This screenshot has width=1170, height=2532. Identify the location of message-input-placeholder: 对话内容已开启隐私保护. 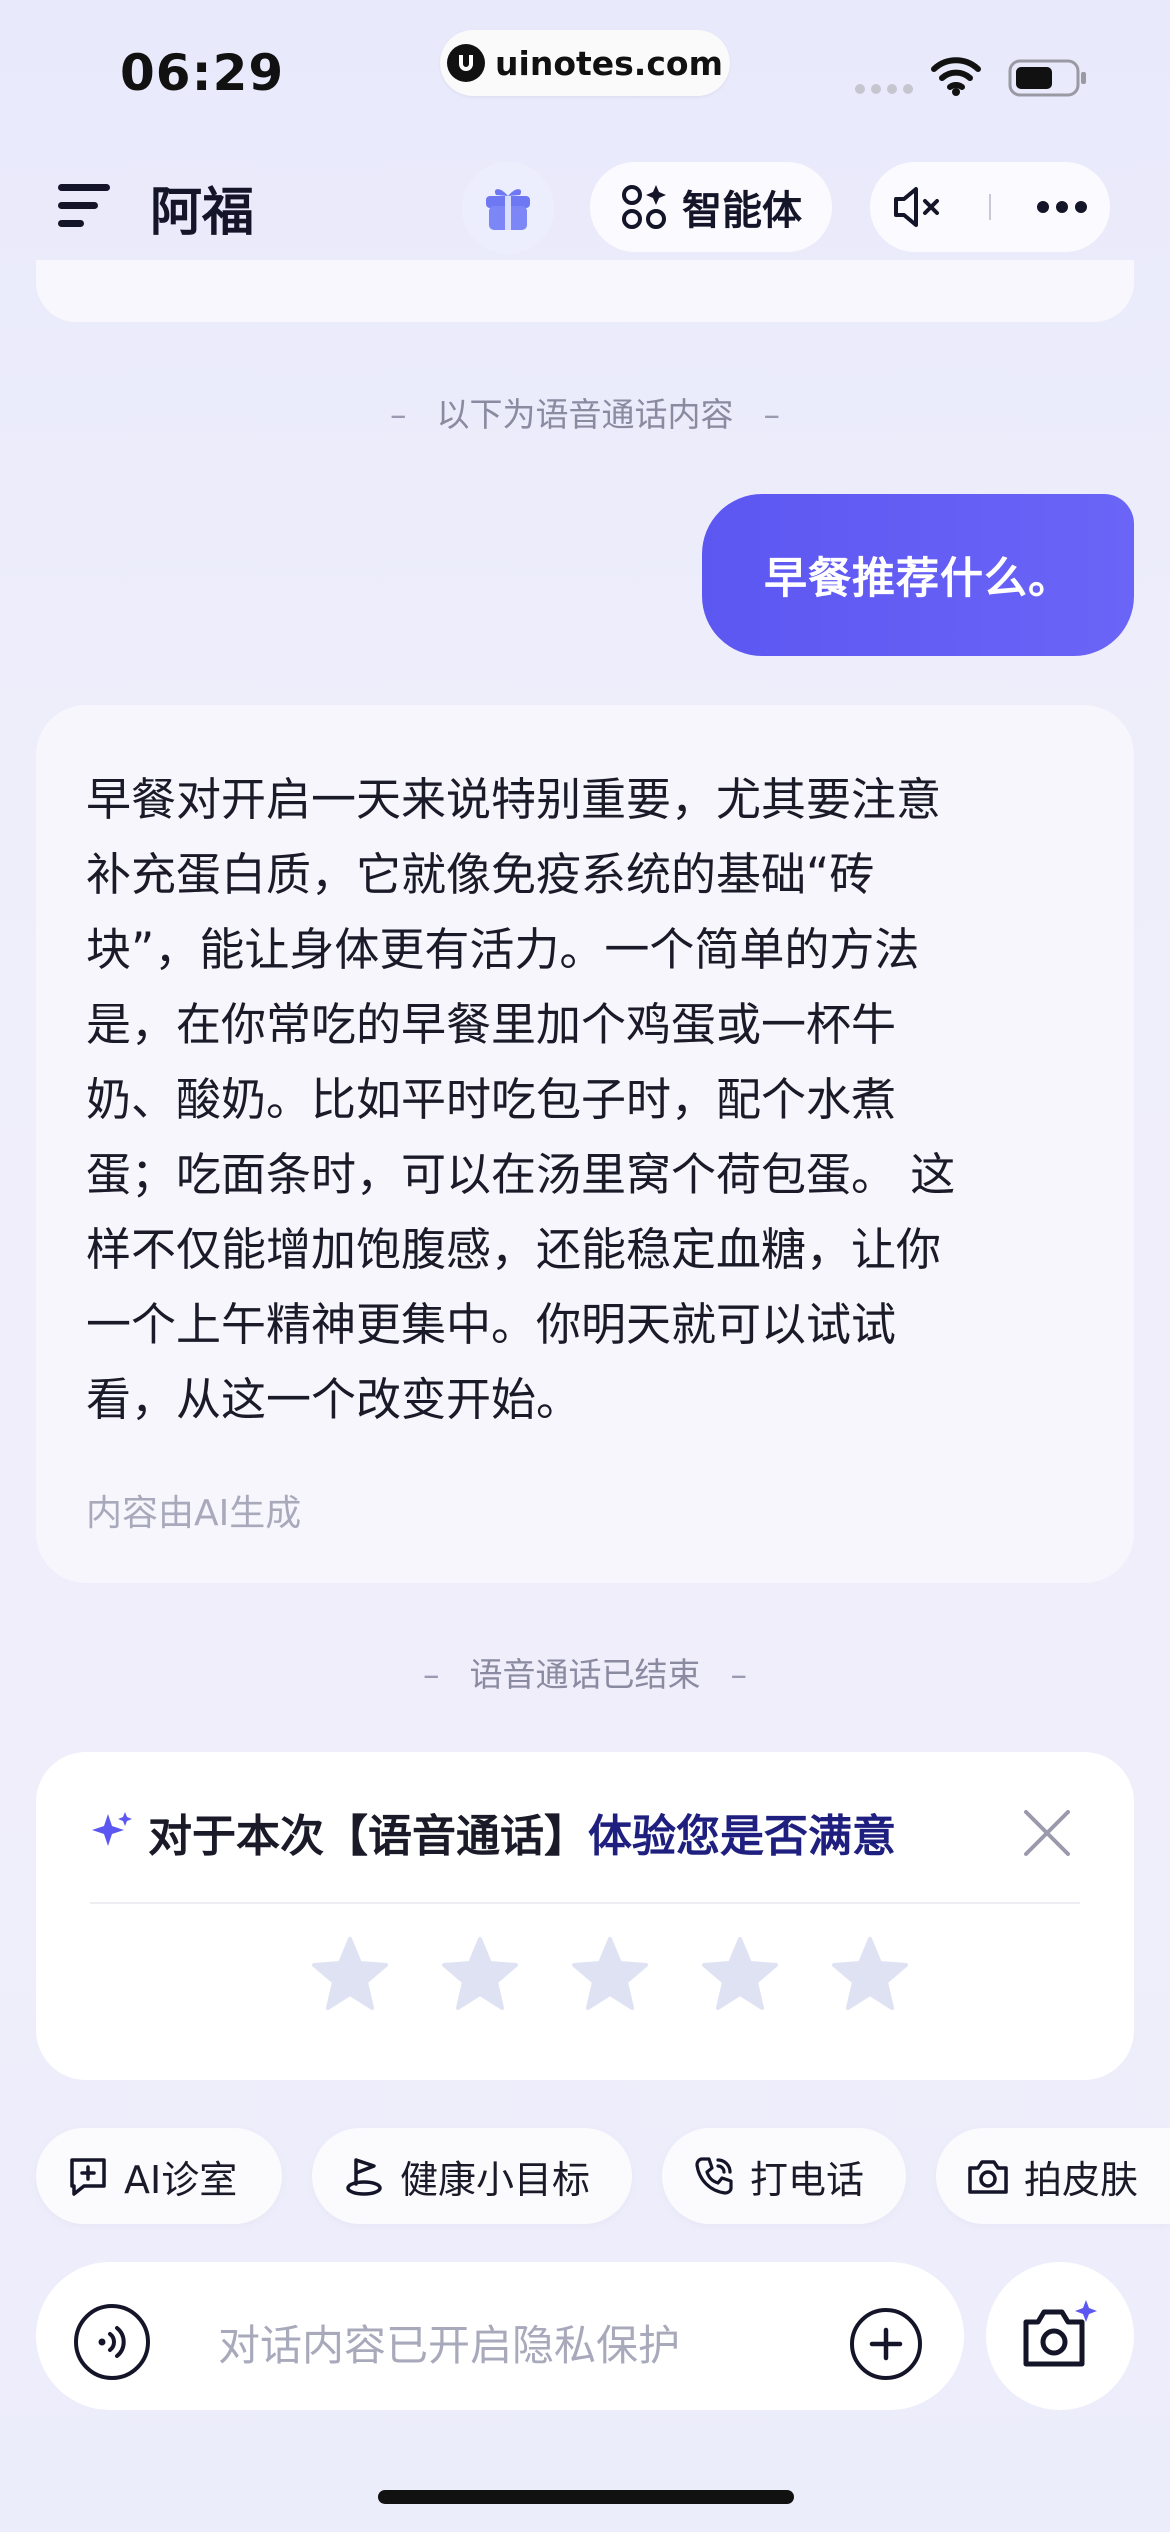
(449, 2342).